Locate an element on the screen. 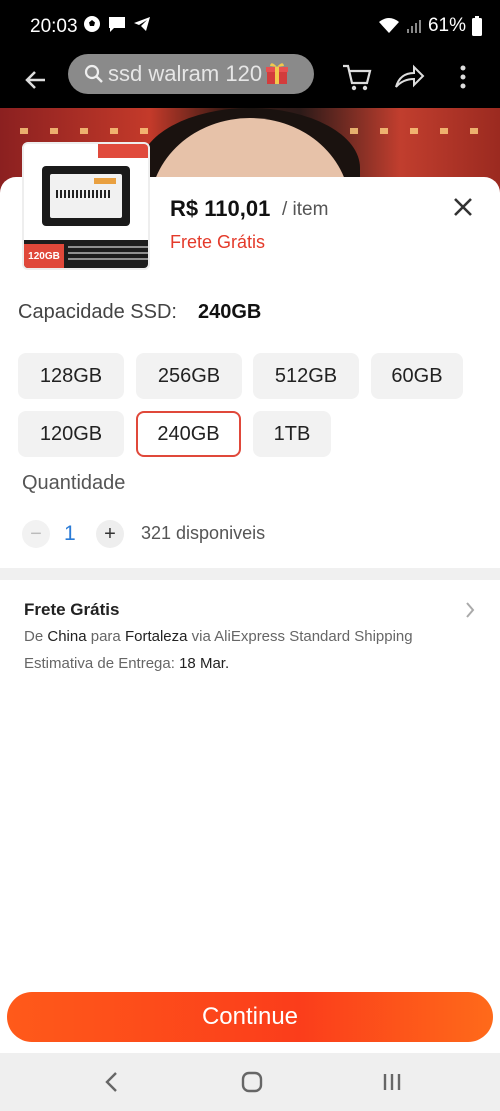  status-time: 20:03 is located at coordinates (54, 26).